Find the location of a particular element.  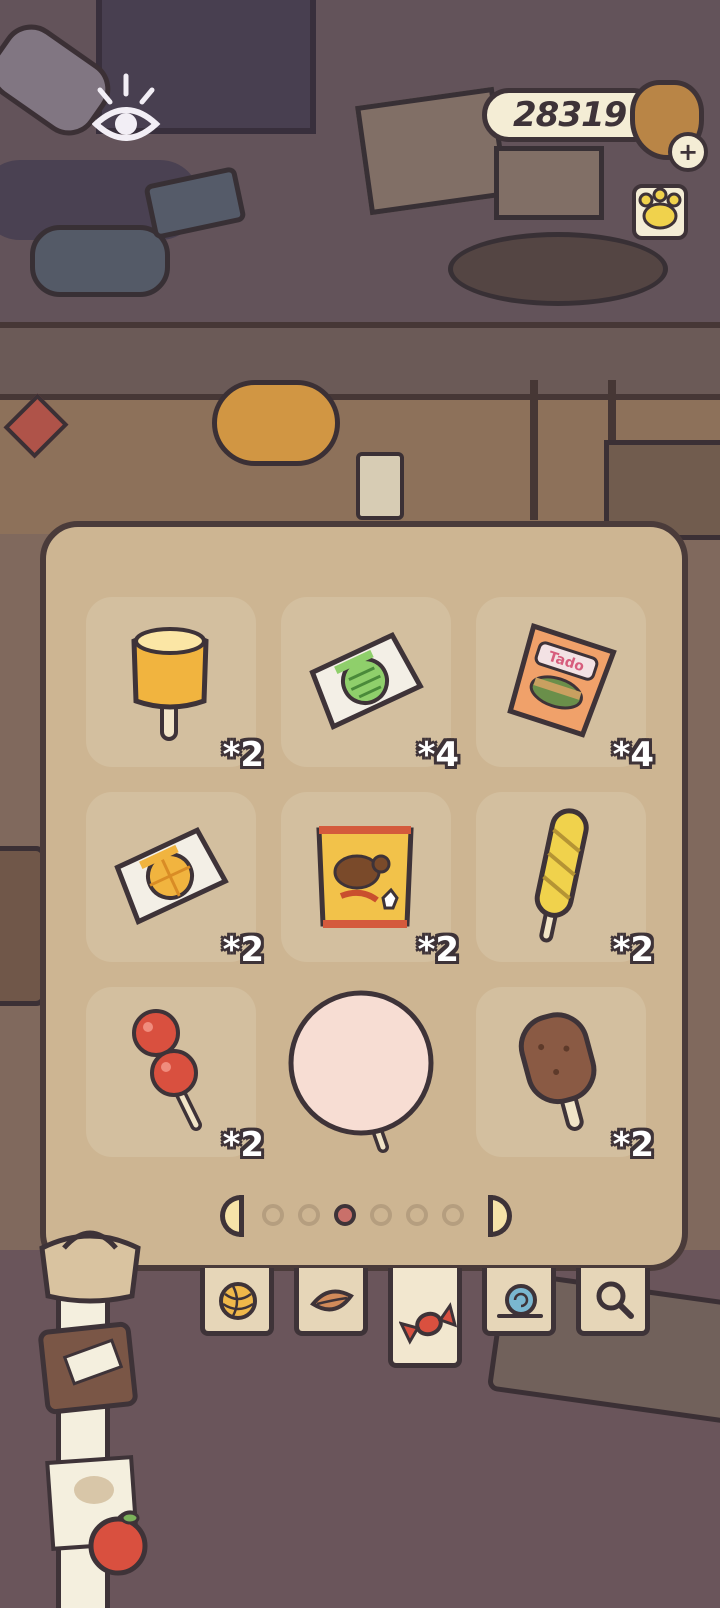

leaf-icon is located at coordinates (332, 1300).